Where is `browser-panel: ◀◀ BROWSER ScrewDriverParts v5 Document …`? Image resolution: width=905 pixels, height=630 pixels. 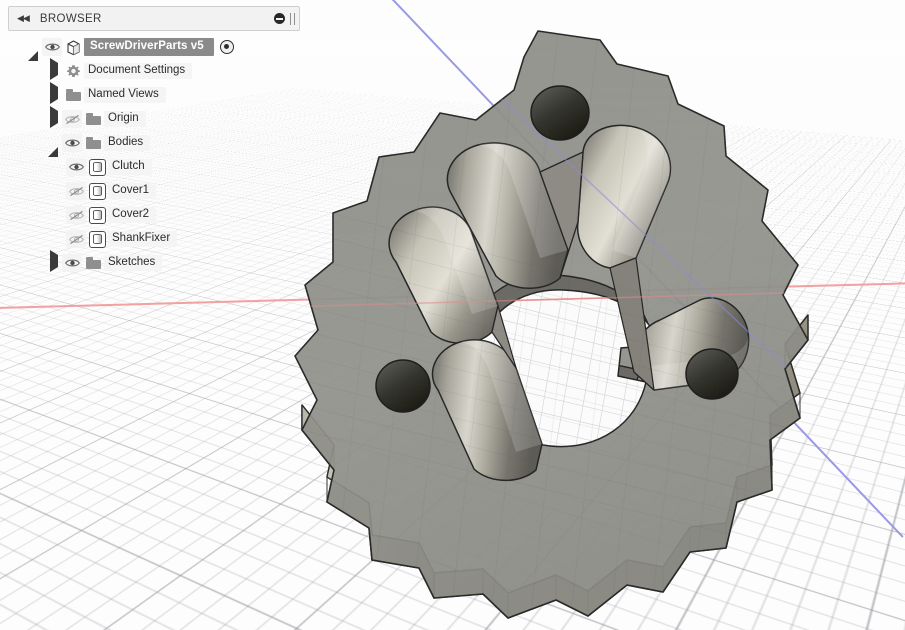
browser-panel: ◀◀ BROWSER ScrewDriverParts v5 Document … is located at coordinates (154, 140).